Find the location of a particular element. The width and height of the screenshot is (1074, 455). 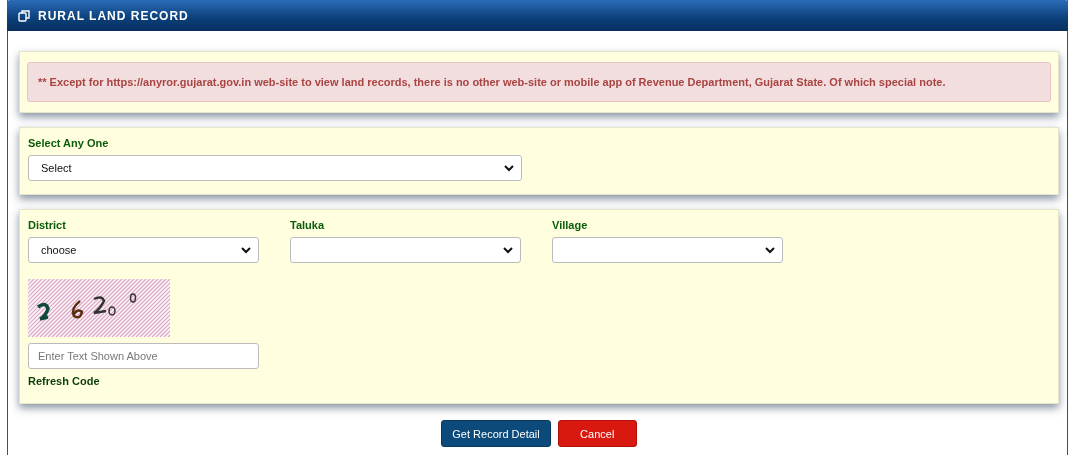

cancel-button: Cancel is located at coordinates (597, 433).